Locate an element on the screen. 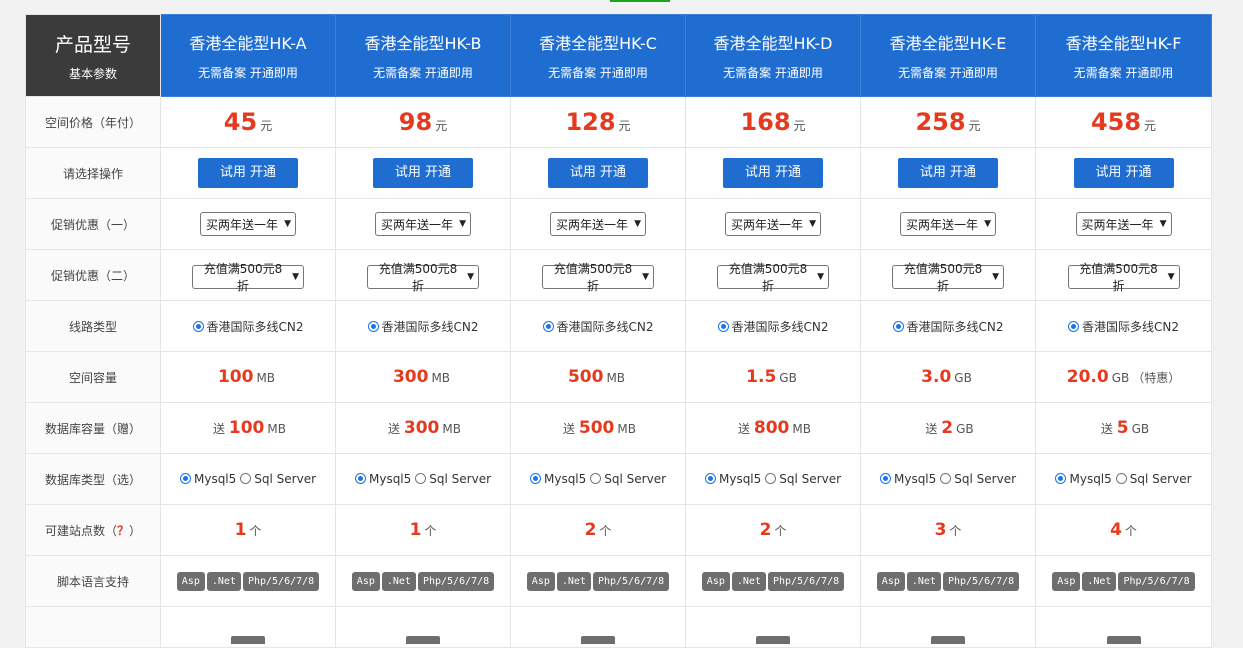  product-header-hk-c: 香港全能型HK-C 无需备案 开通即用 is located at coordinates (598, 55).